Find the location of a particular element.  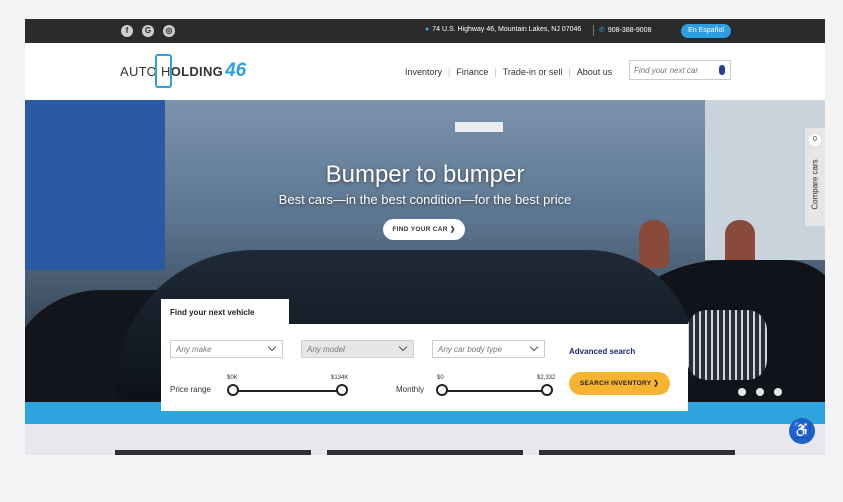

price-range-label: Price range is located at coordinates (190, 389).